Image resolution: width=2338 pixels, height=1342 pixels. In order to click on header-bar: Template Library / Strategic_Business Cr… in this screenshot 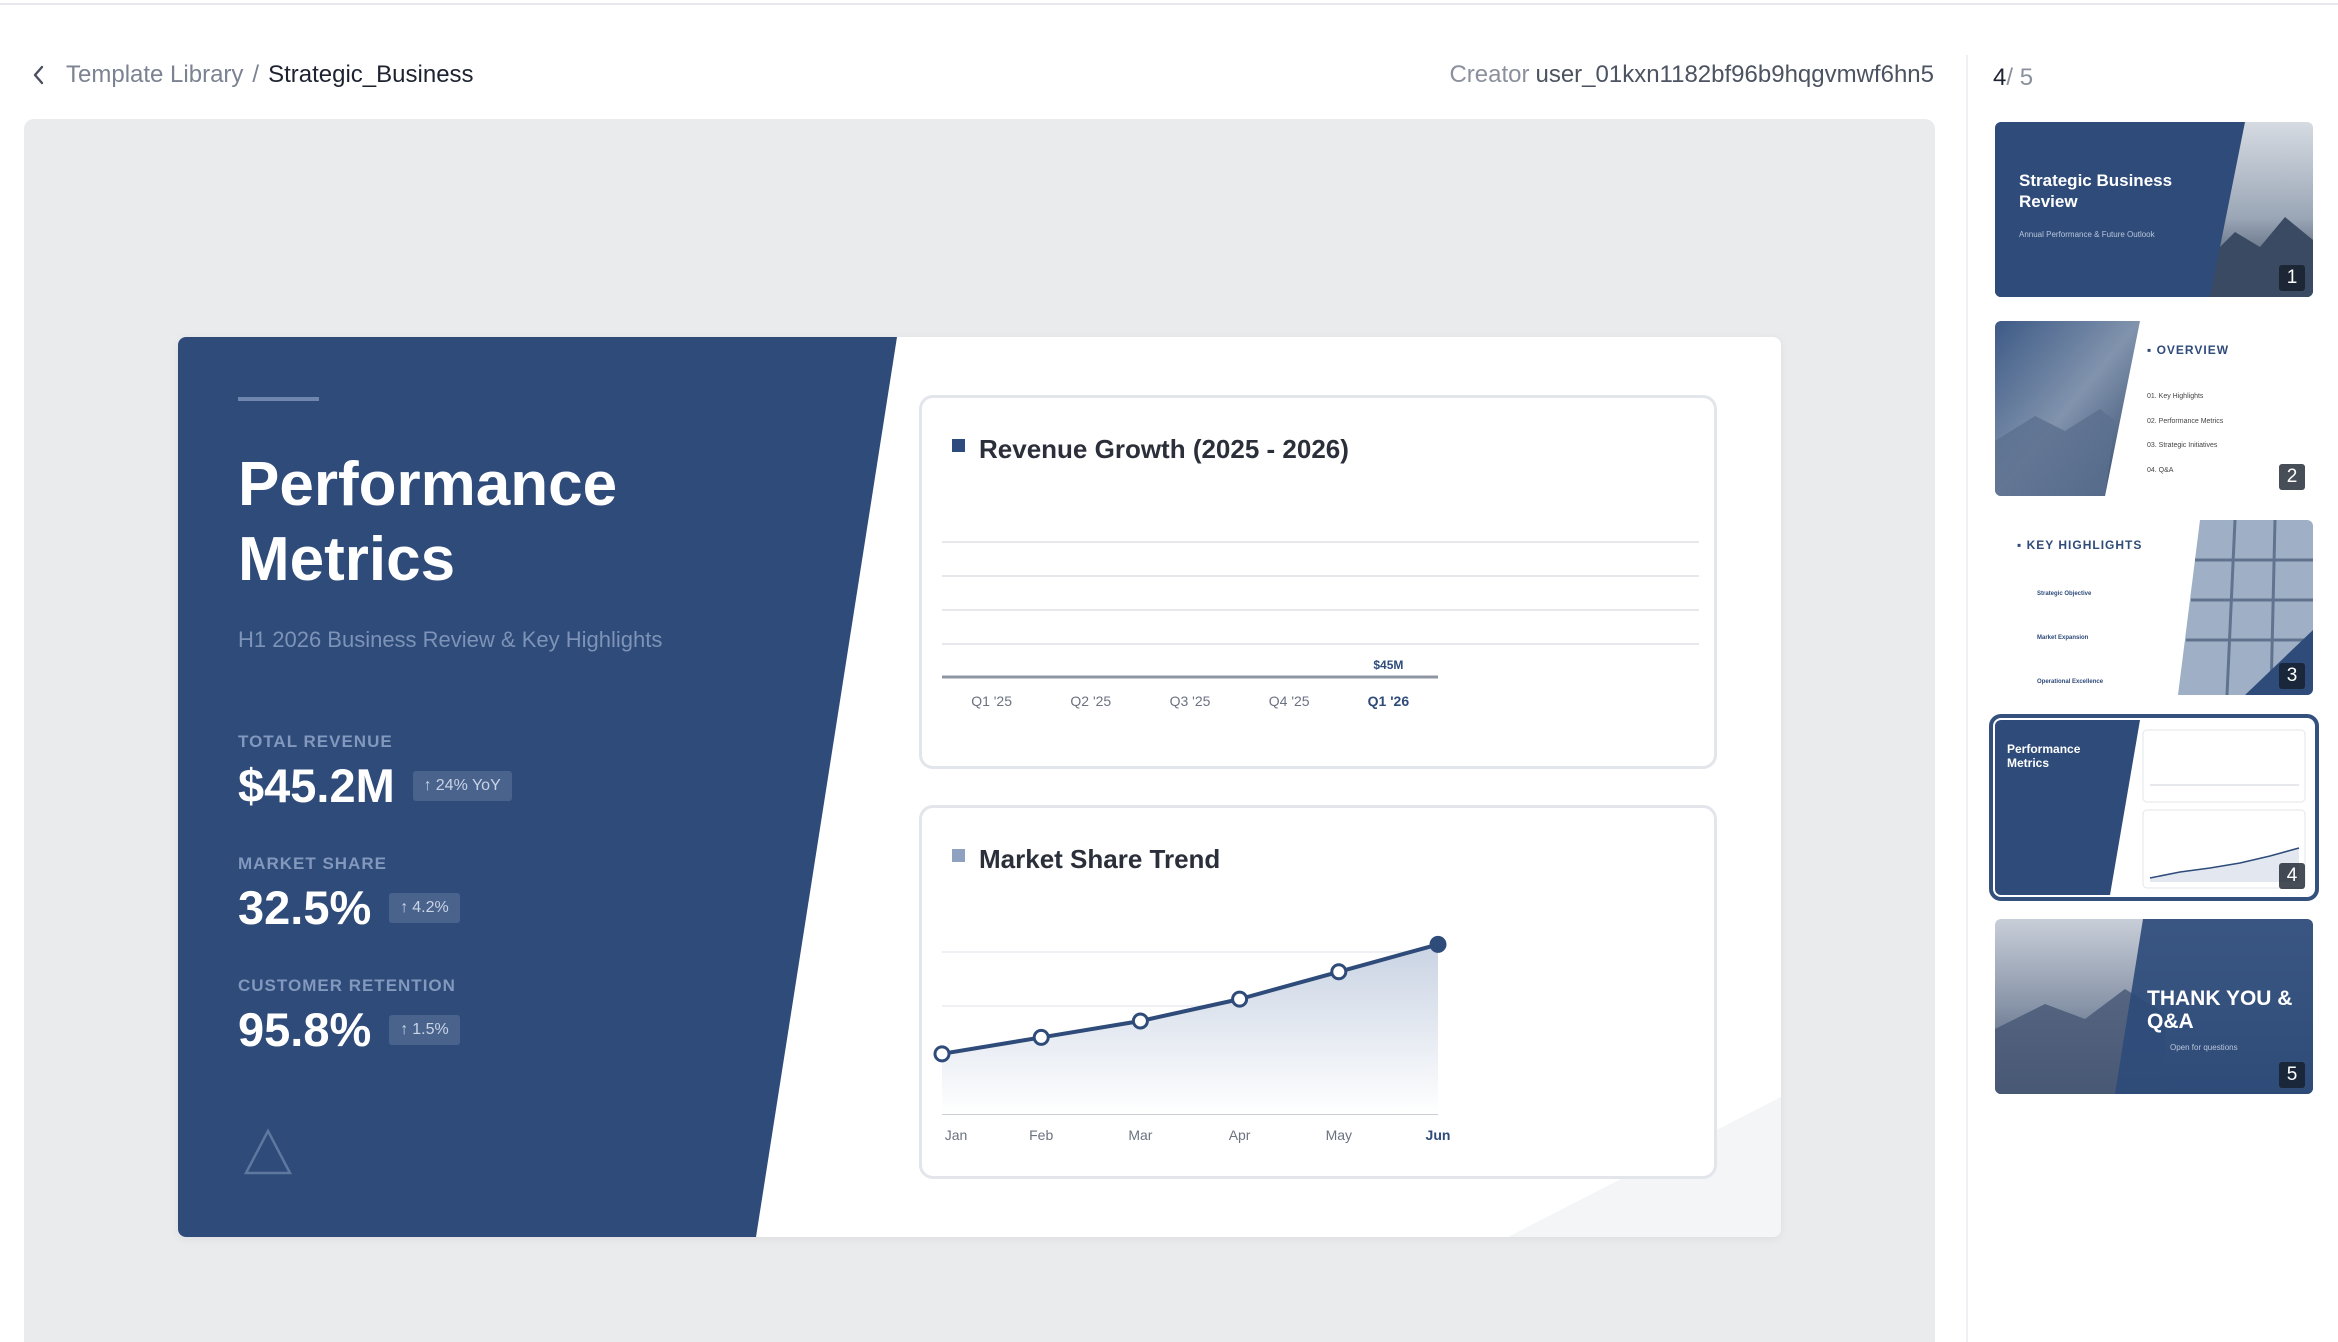, I will do `click(979, 75)`.